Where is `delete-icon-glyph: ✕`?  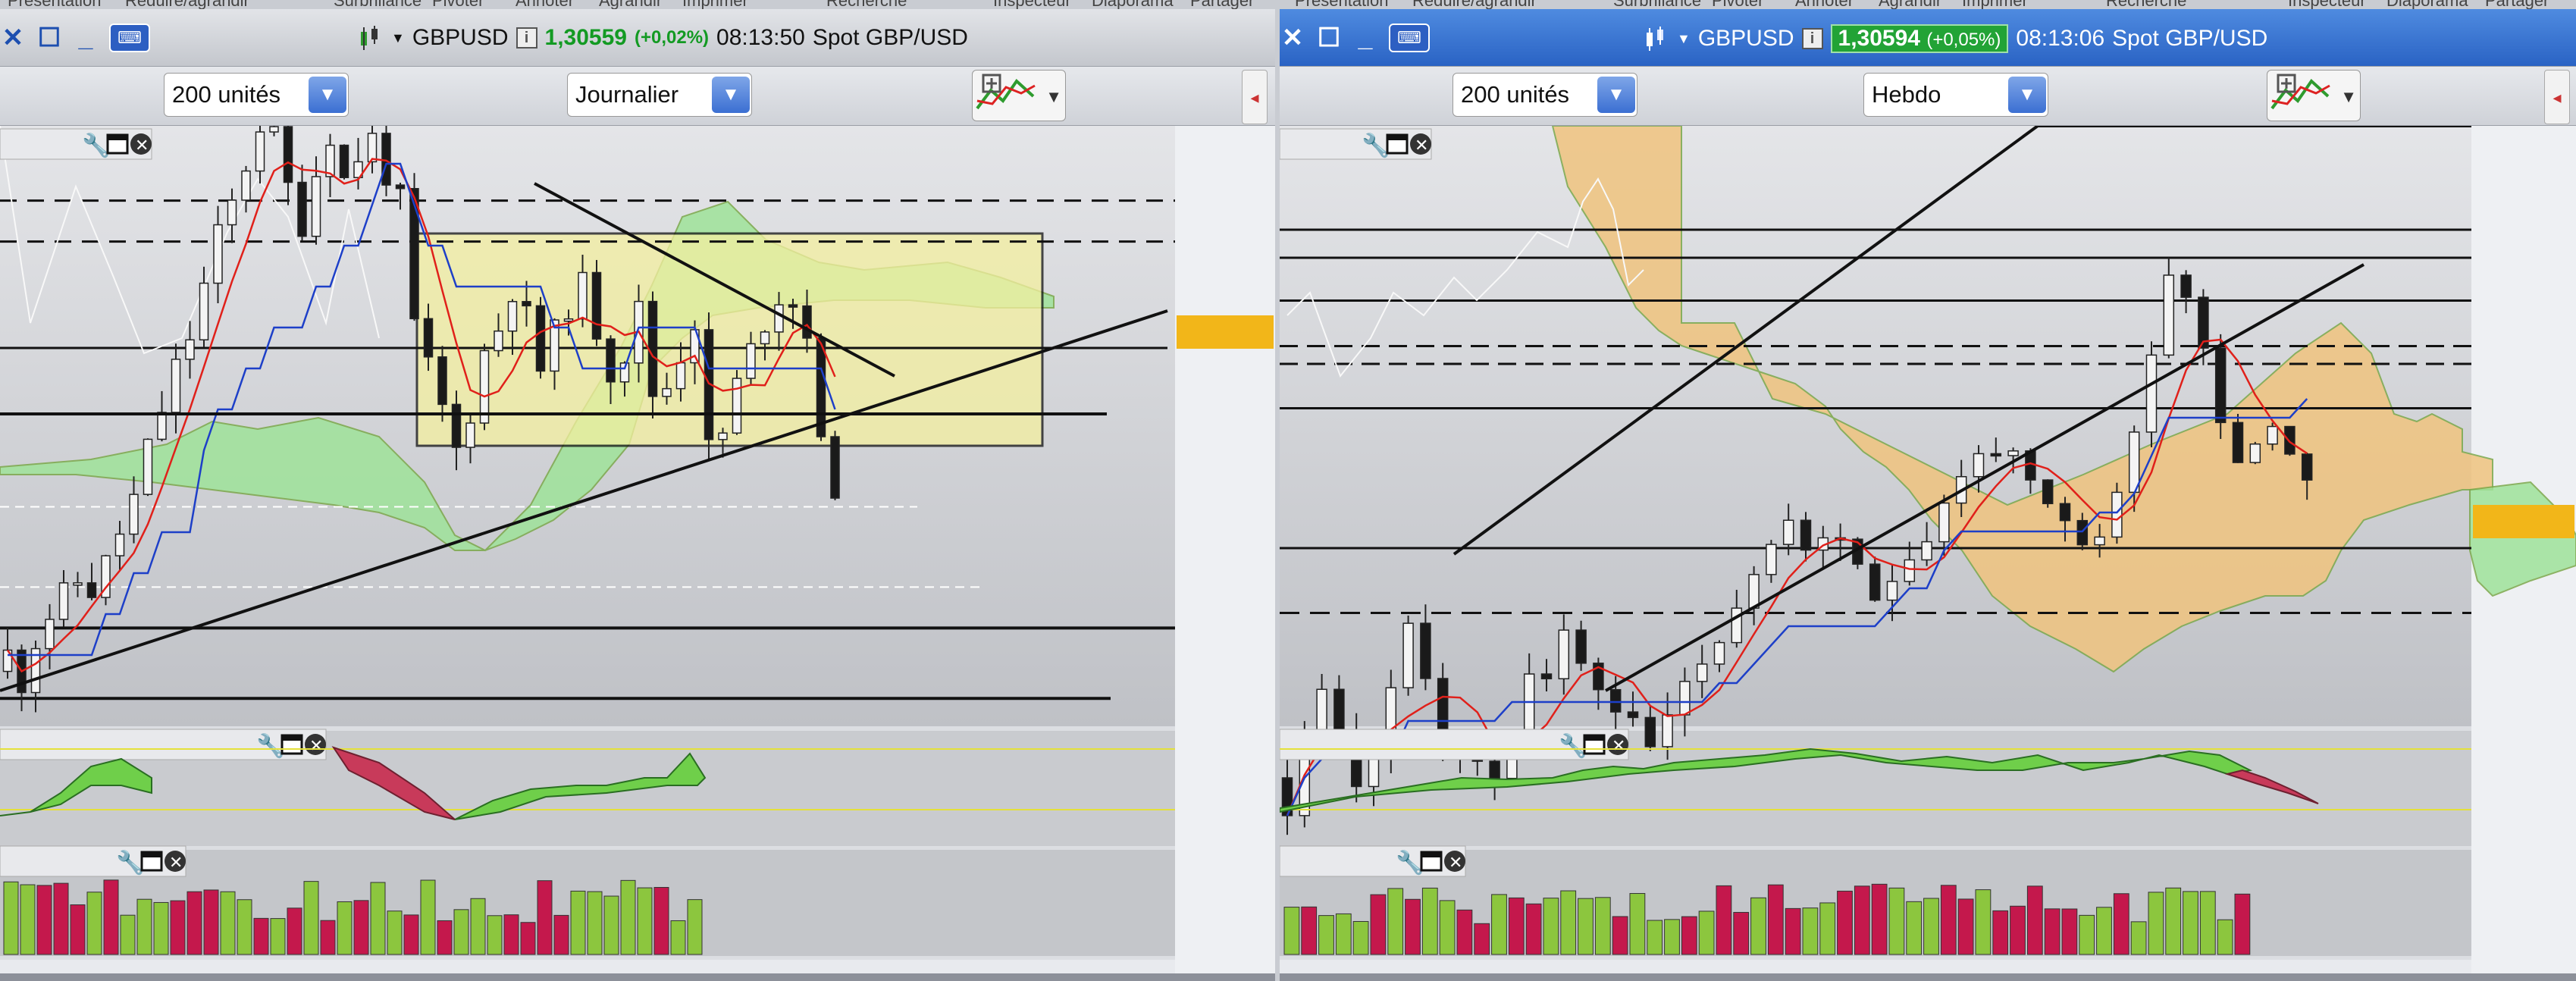 delete-icon-glyph: ✕ is located at coordinates (1421, 145).